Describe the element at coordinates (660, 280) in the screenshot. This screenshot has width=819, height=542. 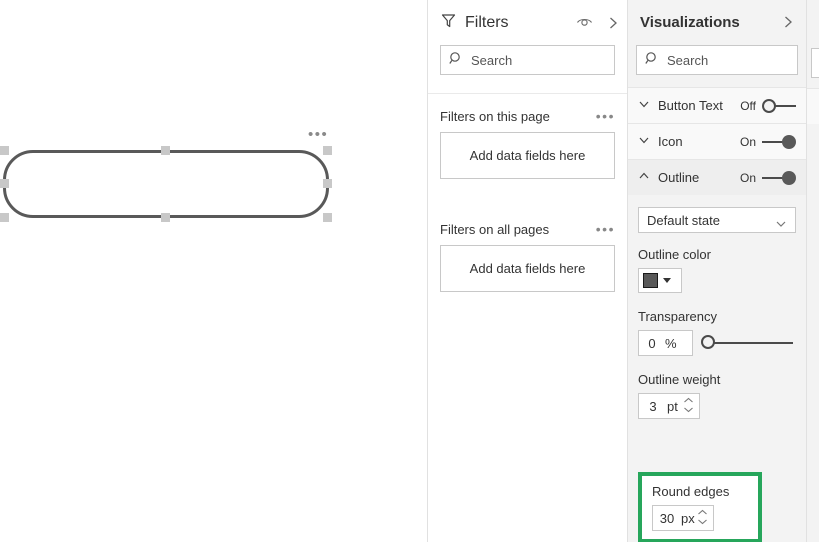
I see `outline-color-picker` at that location.